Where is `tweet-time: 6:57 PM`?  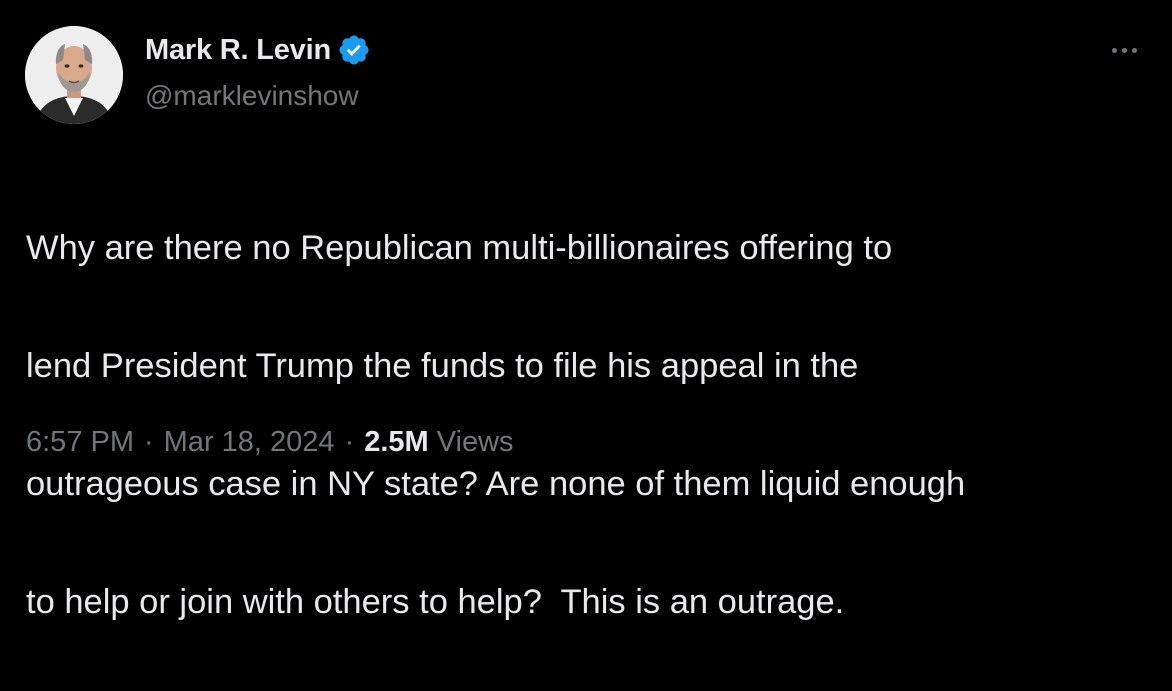
tweet-time: 6:57 PM is located at coordinates (80, 442).